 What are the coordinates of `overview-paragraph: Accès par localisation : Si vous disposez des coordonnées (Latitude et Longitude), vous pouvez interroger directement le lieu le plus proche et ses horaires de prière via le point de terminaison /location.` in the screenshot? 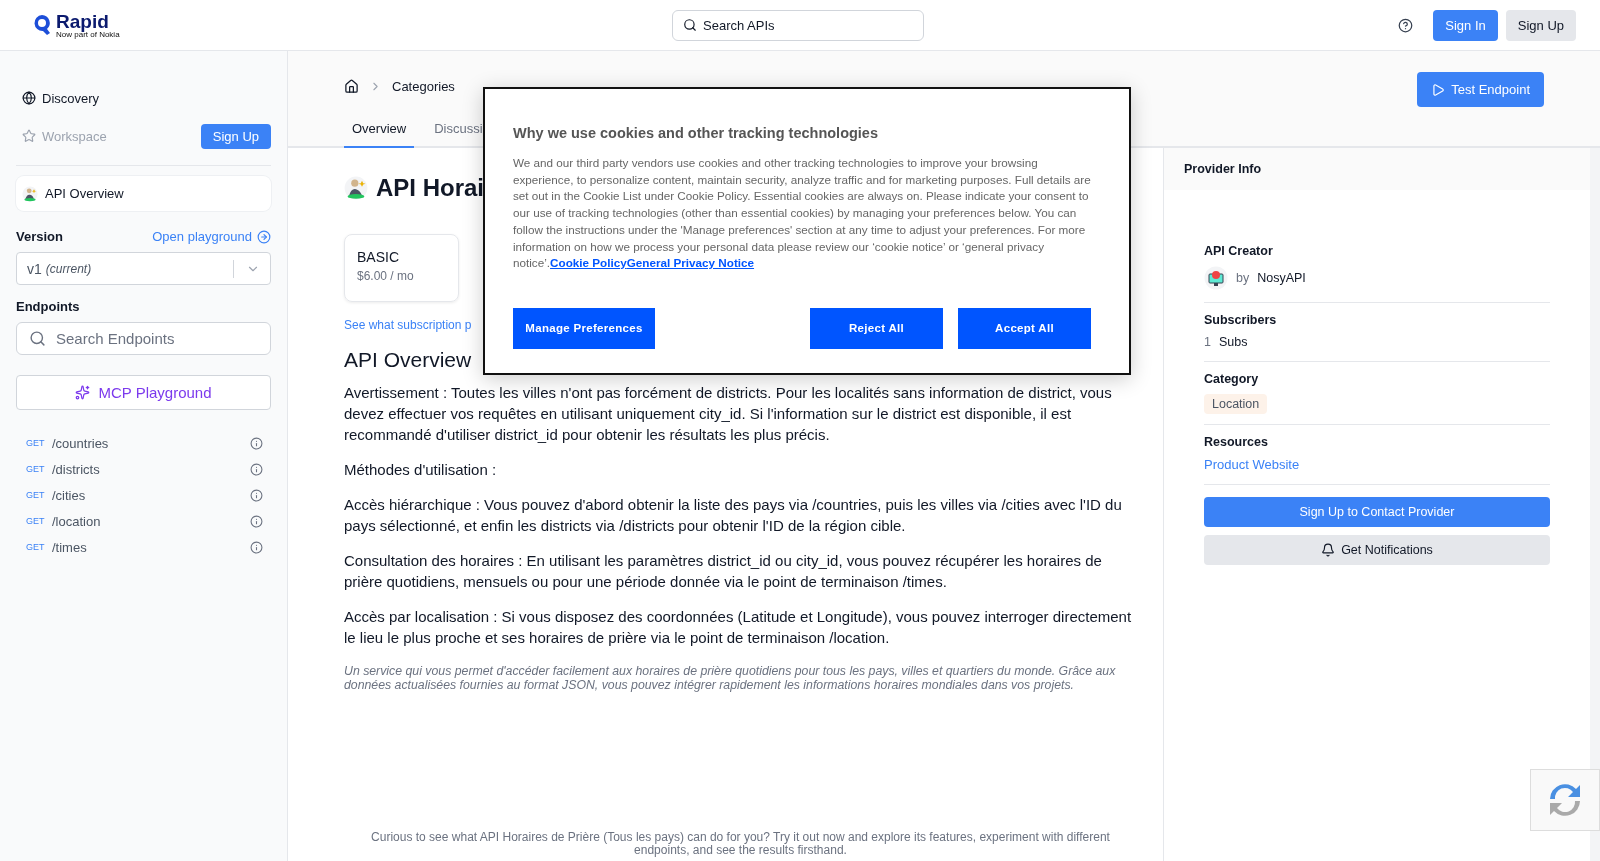 It's located at (738, 627).